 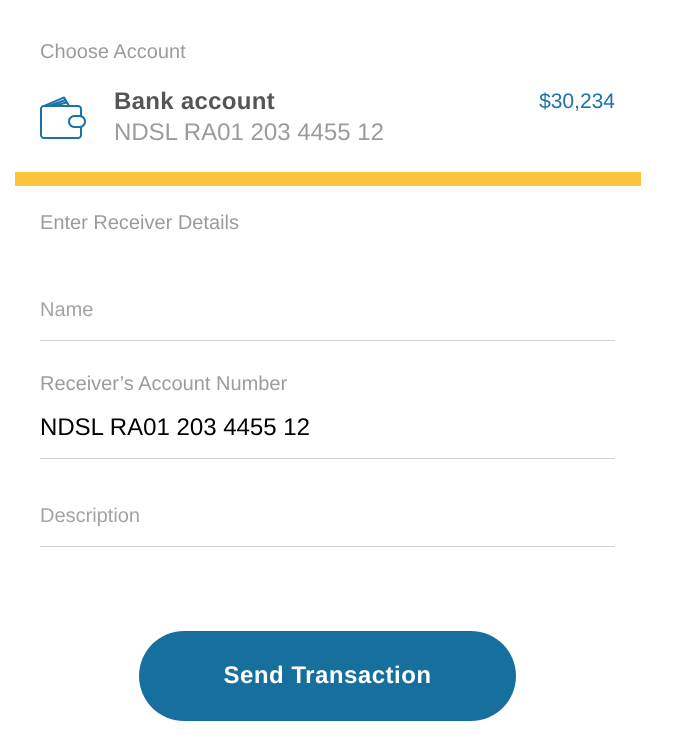 I want to click on input-field: Name, so click(x=327, y=312).